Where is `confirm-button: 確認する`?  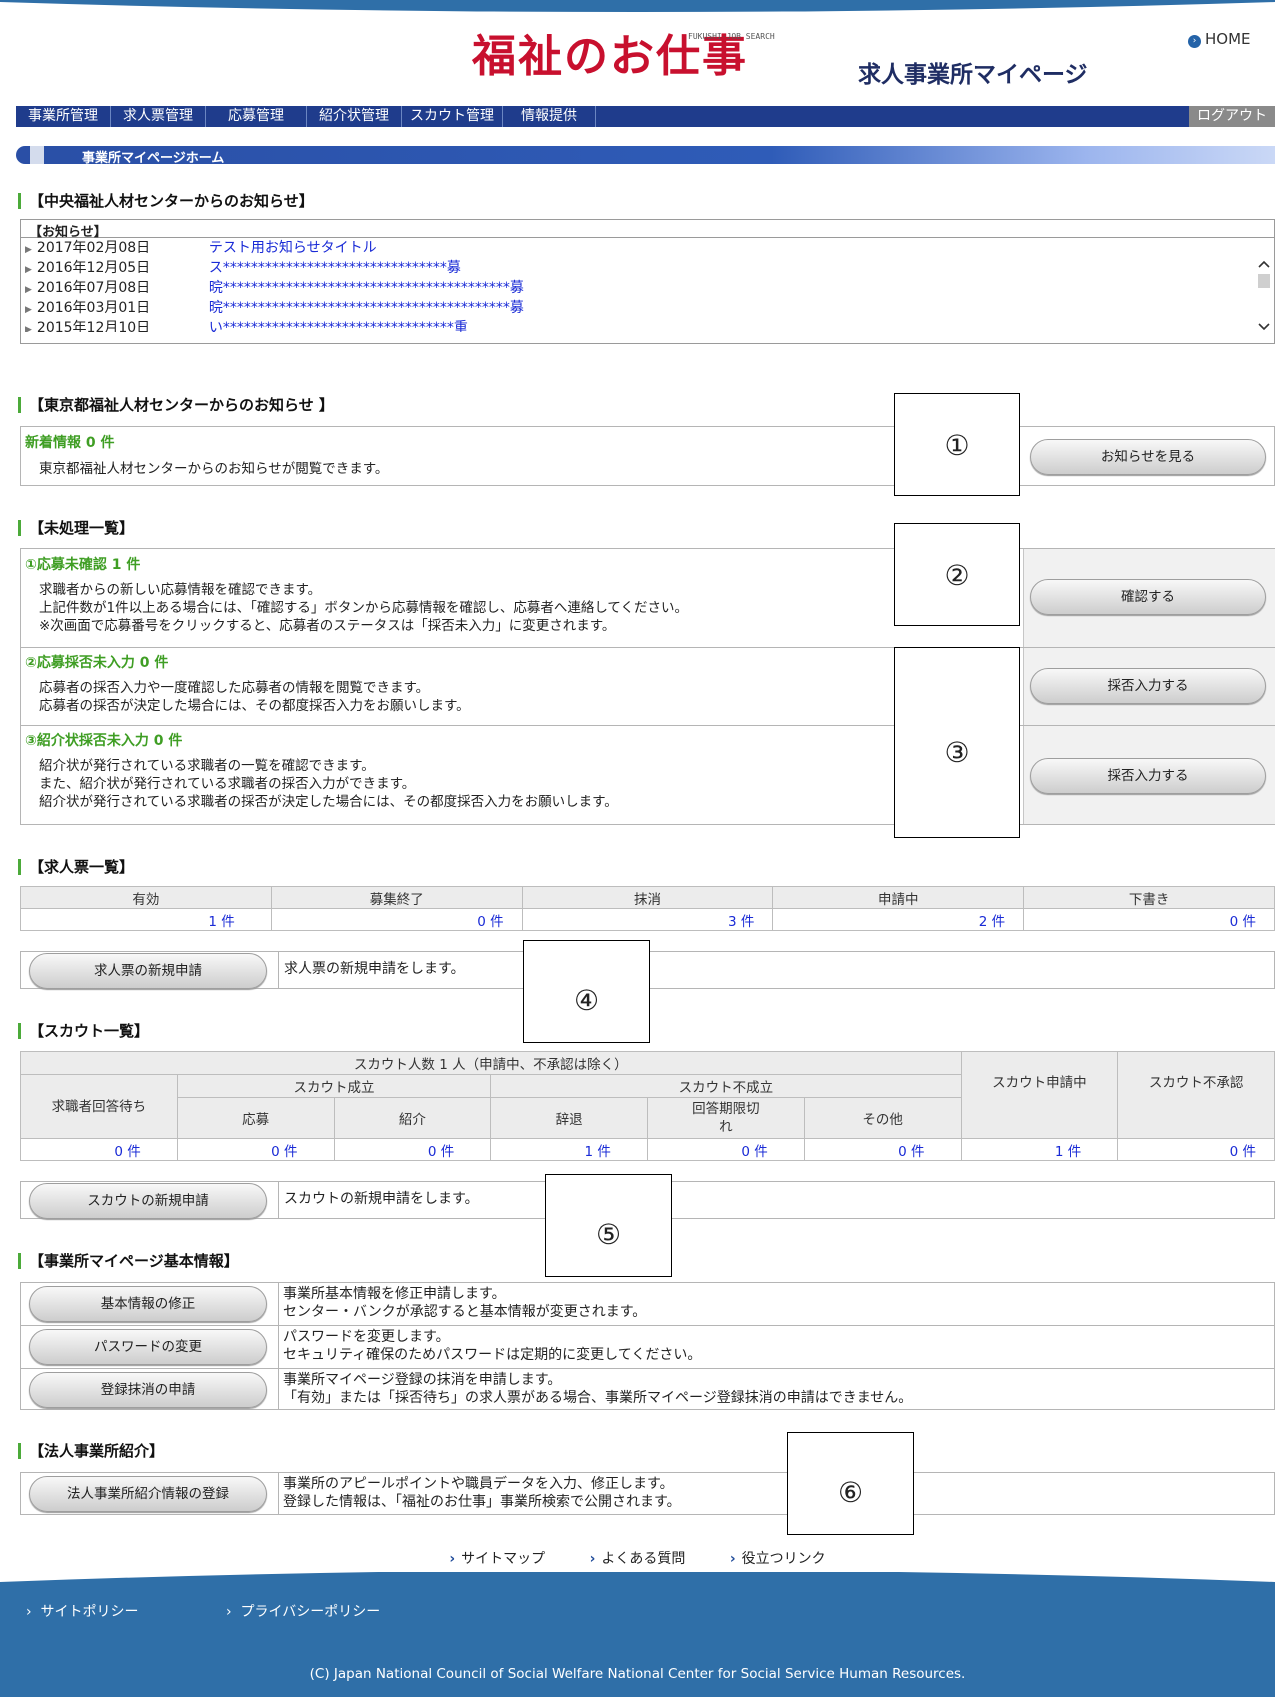
confirm-button: 確認する is located at coordinates (1148, 597).